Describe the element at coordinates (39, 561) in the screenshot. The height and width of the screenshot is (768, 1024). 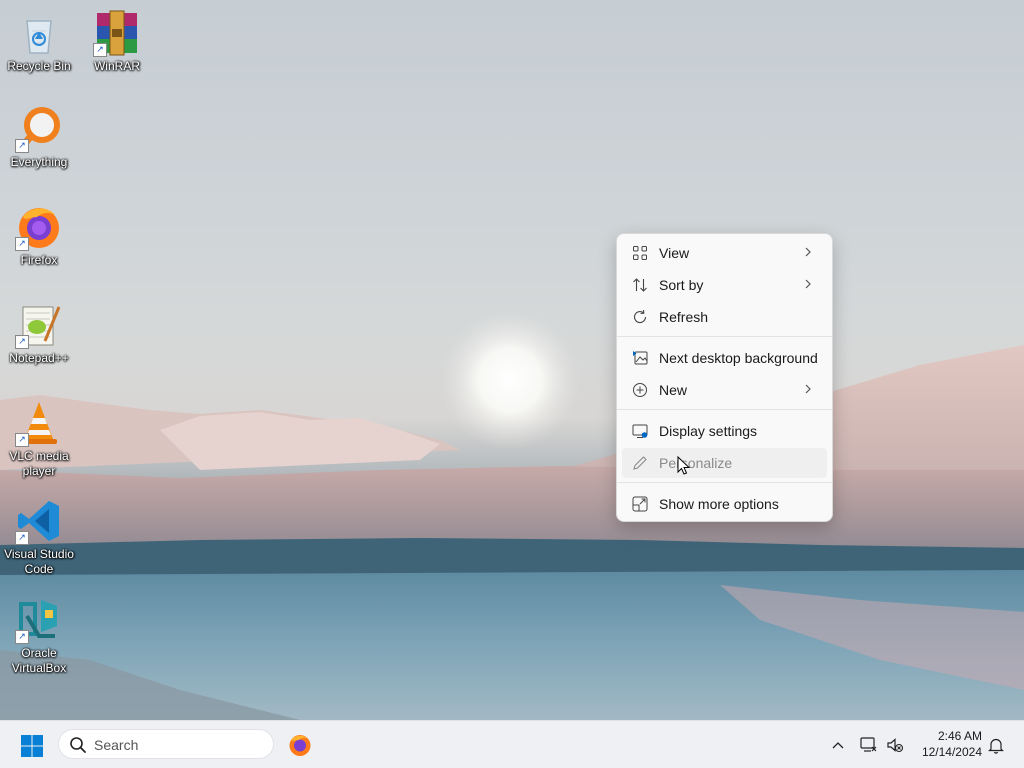
I see `desktop-icon-label: Visual Studio Code` at that location.